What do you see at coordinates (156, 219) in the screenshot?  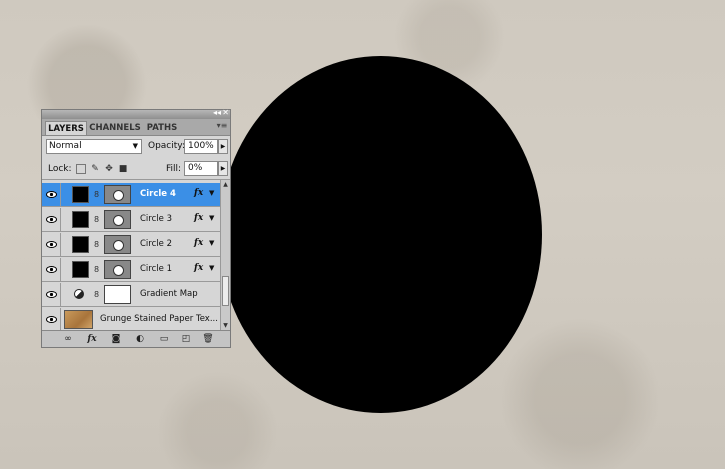 I see `layer-name: Circle 3` at bounding box center [156, 219].